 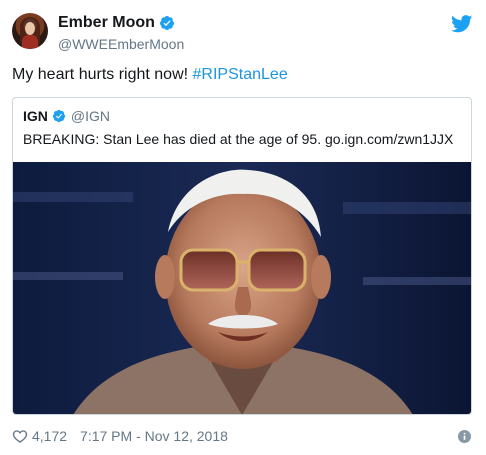 What do you see at coordinates (100, 74) in the screenshot?
I see `tweet-body: My heart hurts right now!` at bounding box center [100, 74].